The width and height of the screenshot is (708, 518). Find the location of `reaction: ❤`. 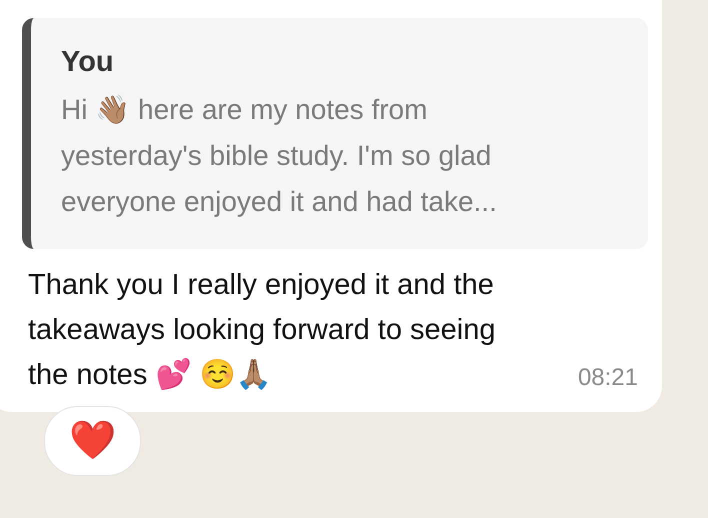

reaction: ❤ is located at coordinates (92, 441).